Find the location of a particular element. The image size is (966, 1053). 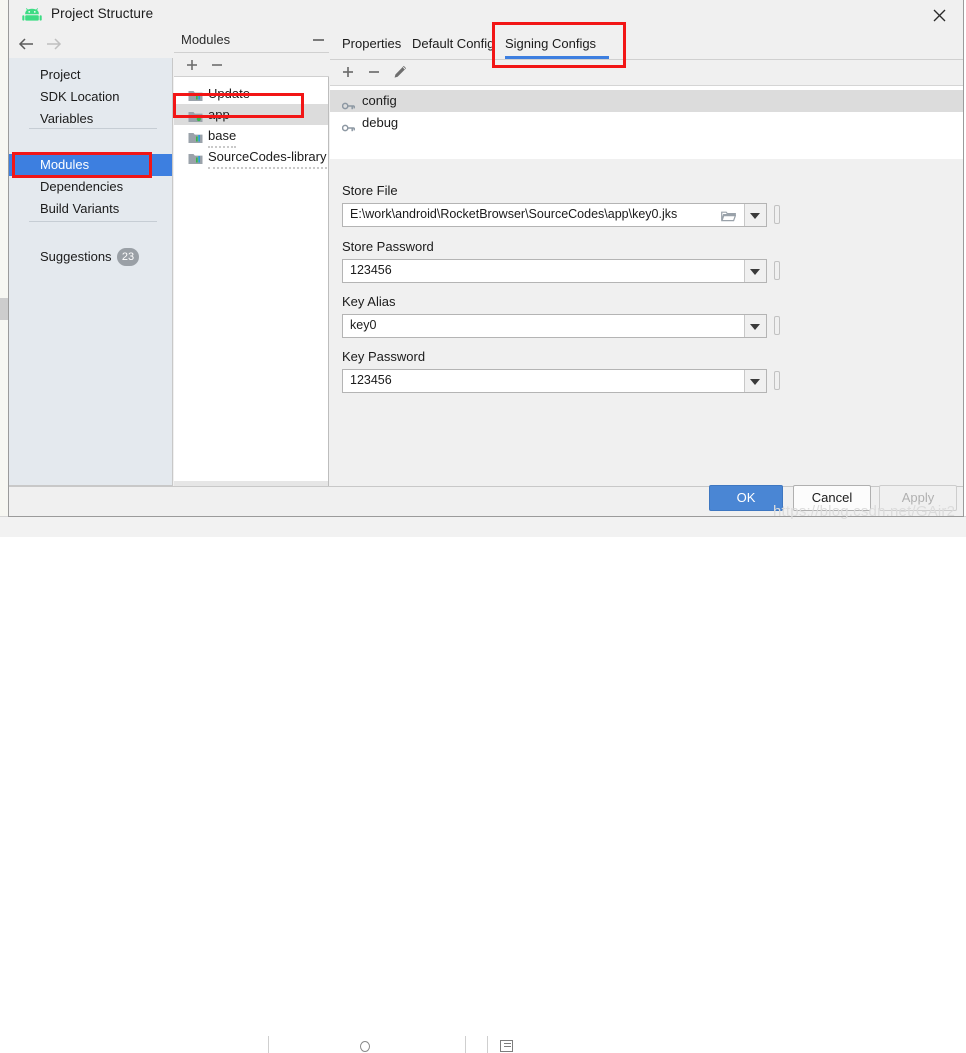

close-button is located at coordinates (940, 15).